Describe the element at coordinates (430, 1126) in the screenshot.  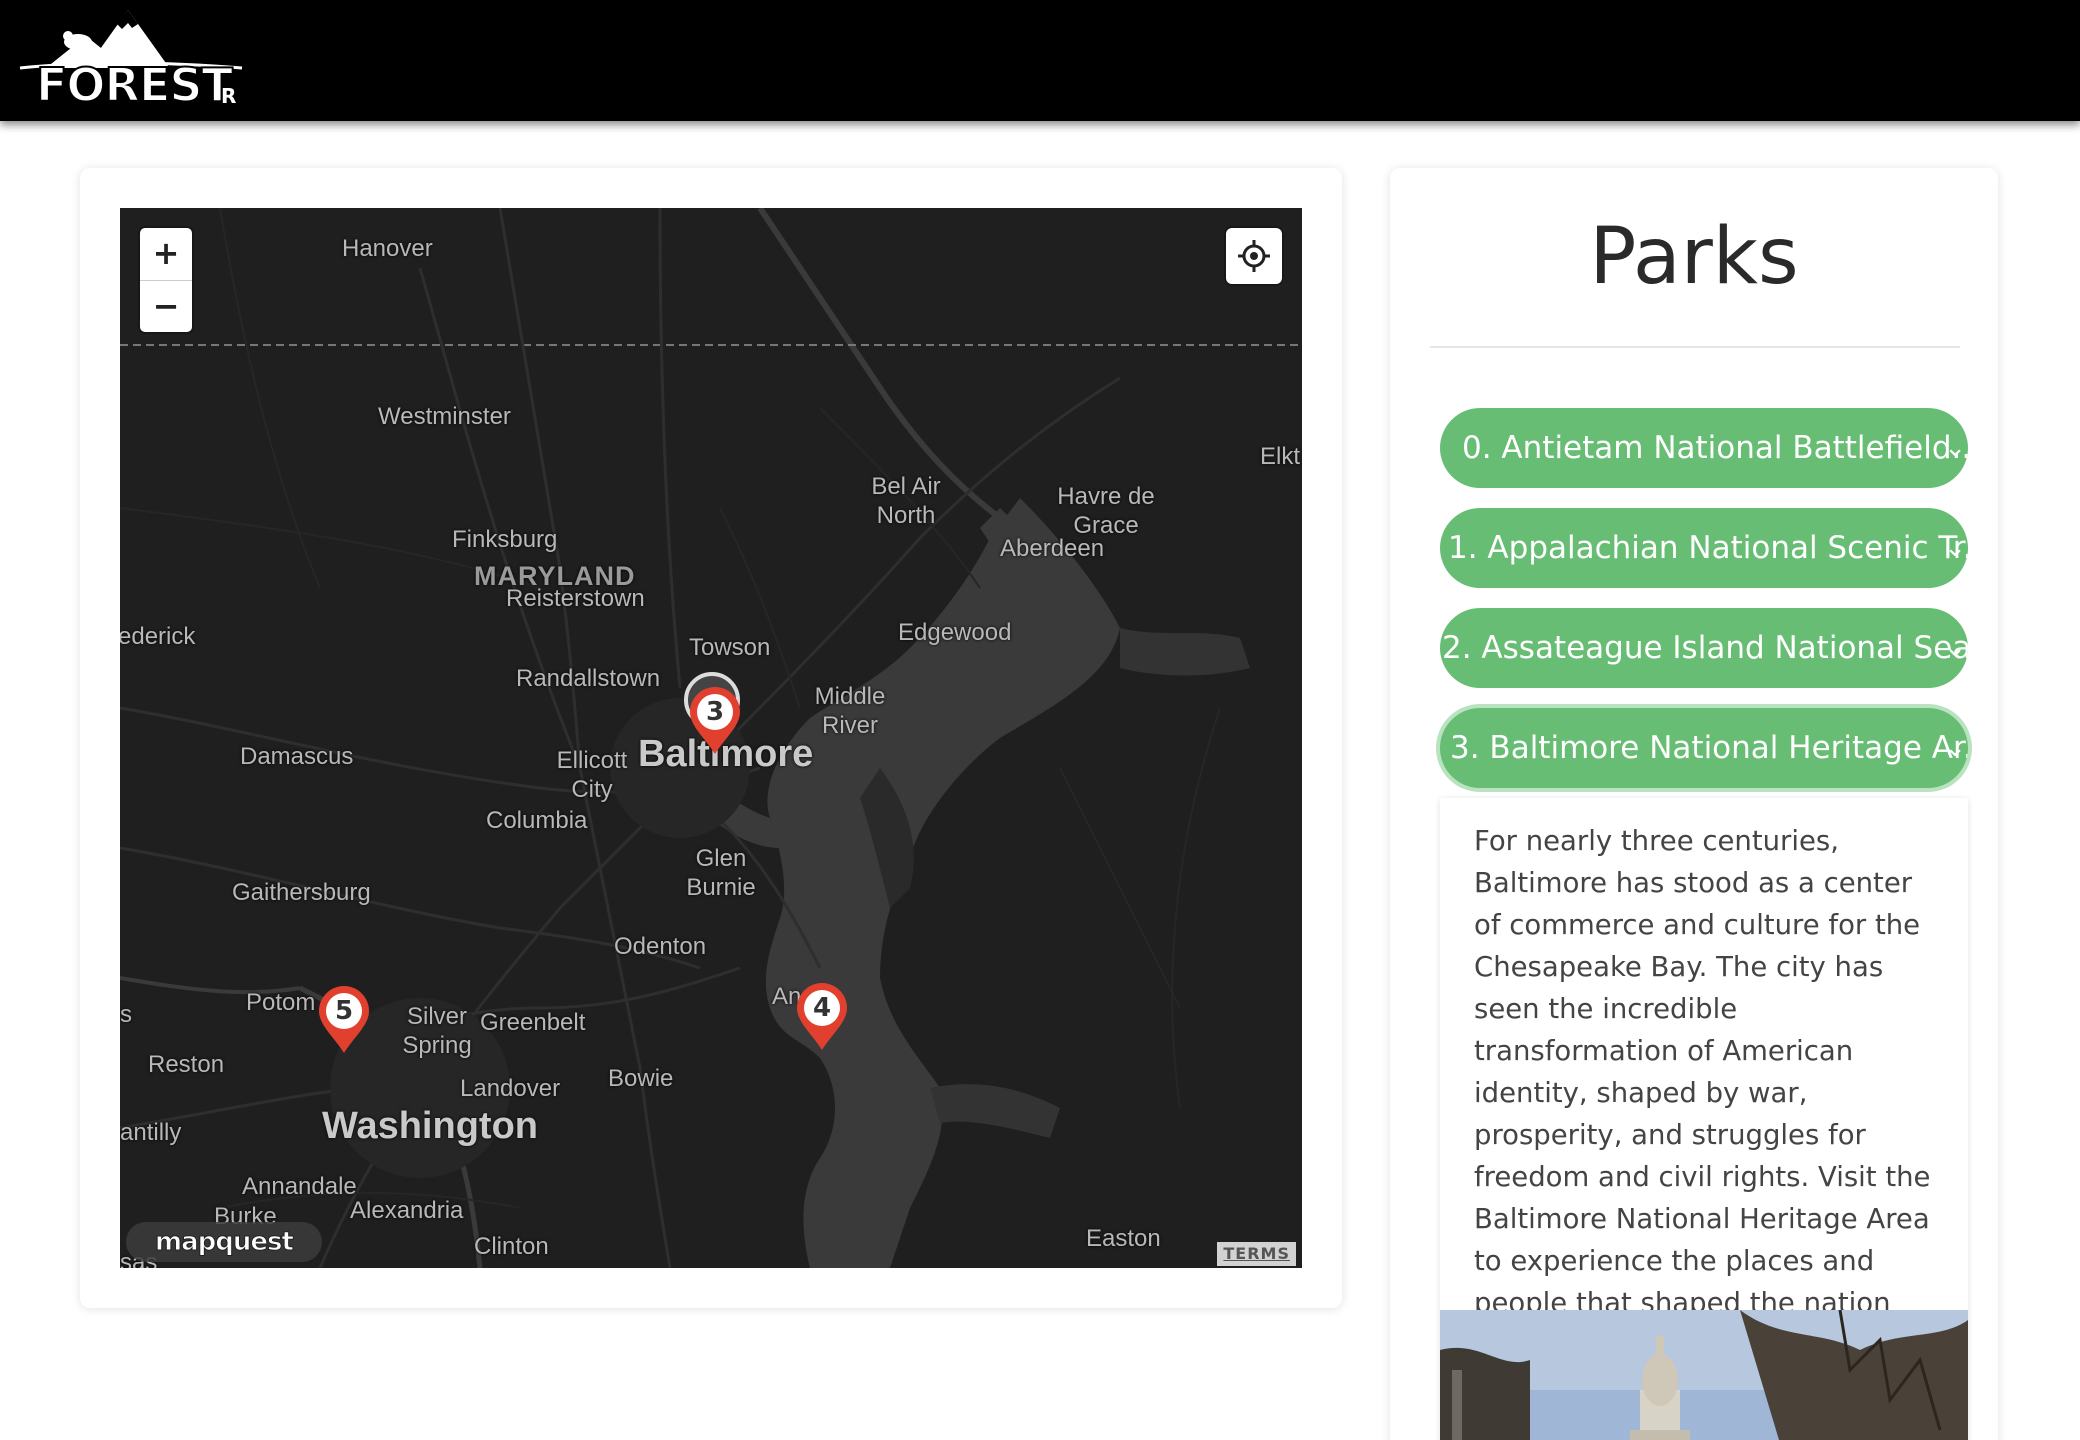
I see `city-label: Washington` at that location.